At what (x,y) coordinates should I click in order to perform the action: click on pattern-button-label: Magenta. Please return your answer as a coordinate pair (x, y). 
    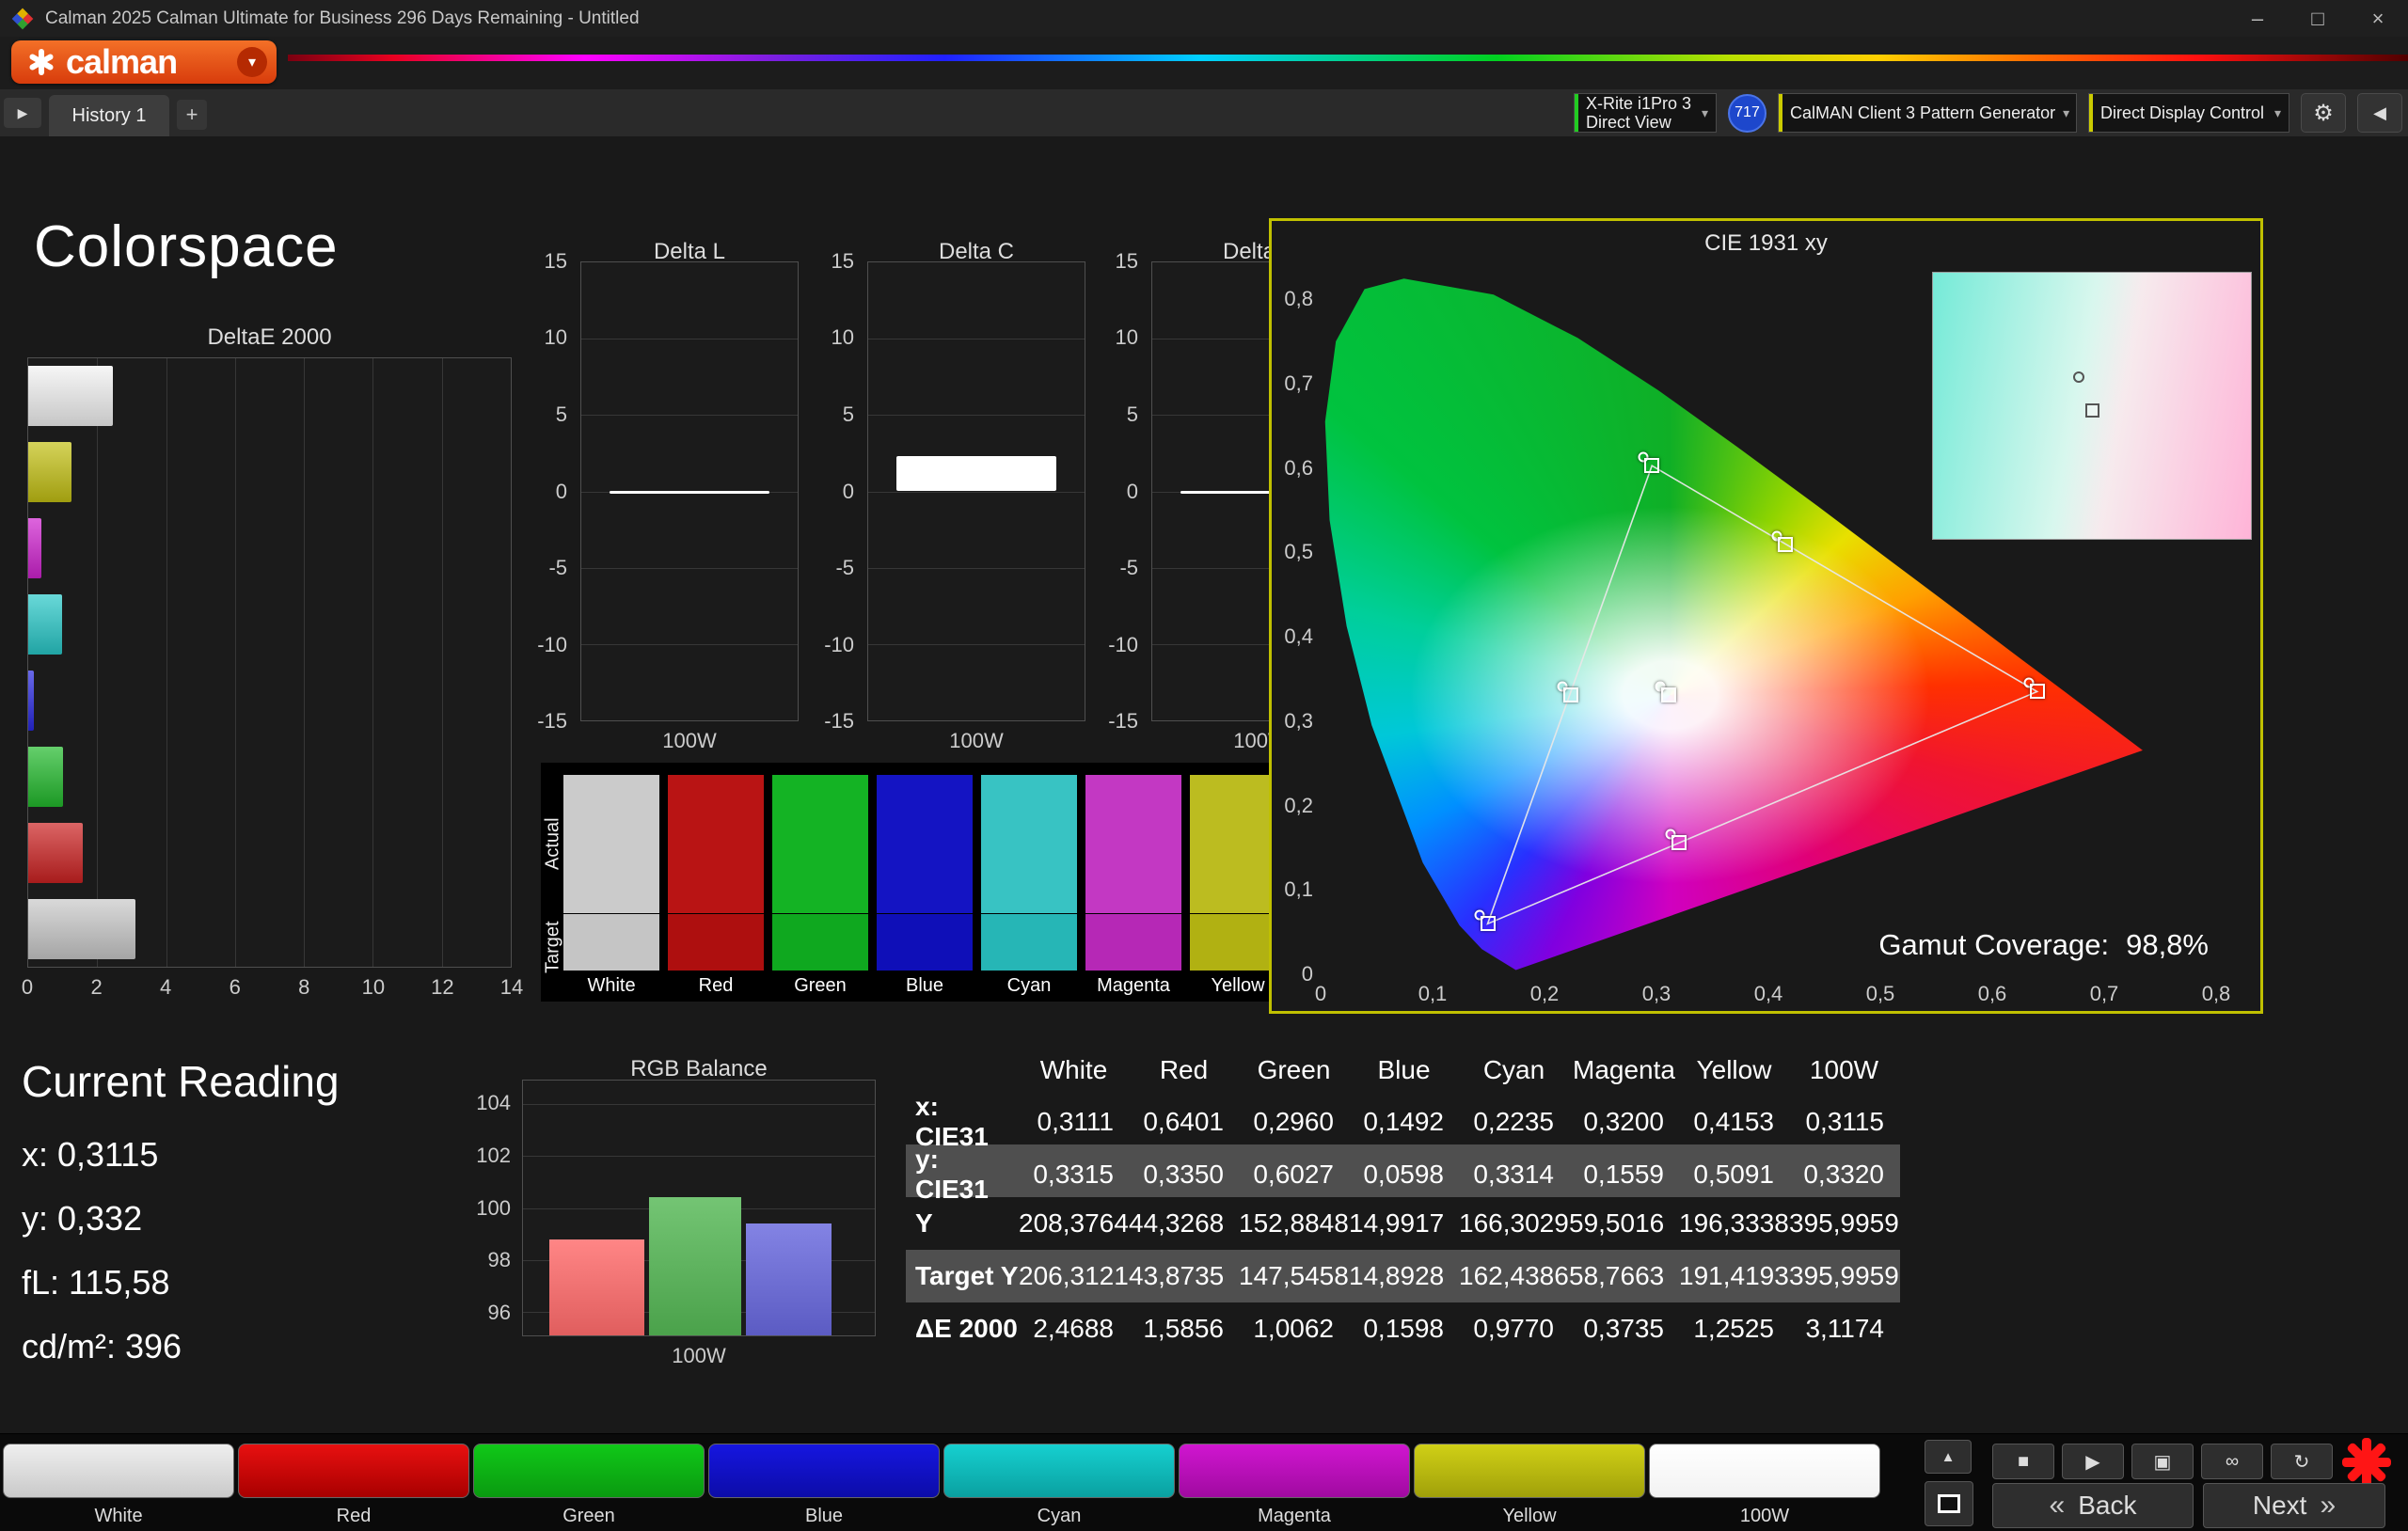
    Looking at the image, I should click on (1295, 1516).